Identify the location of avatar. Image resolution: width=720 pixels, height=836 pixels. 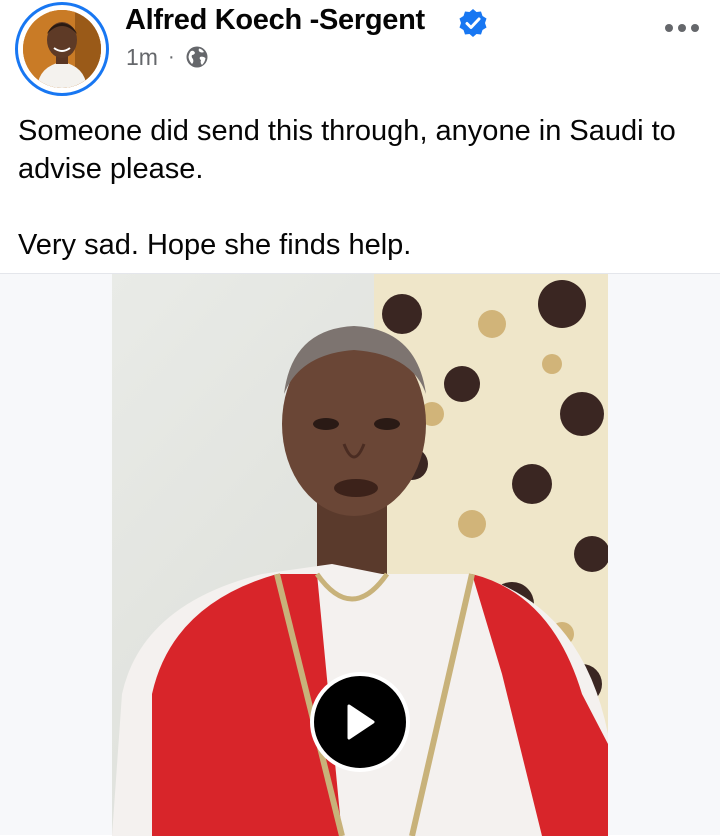
(62, 49).